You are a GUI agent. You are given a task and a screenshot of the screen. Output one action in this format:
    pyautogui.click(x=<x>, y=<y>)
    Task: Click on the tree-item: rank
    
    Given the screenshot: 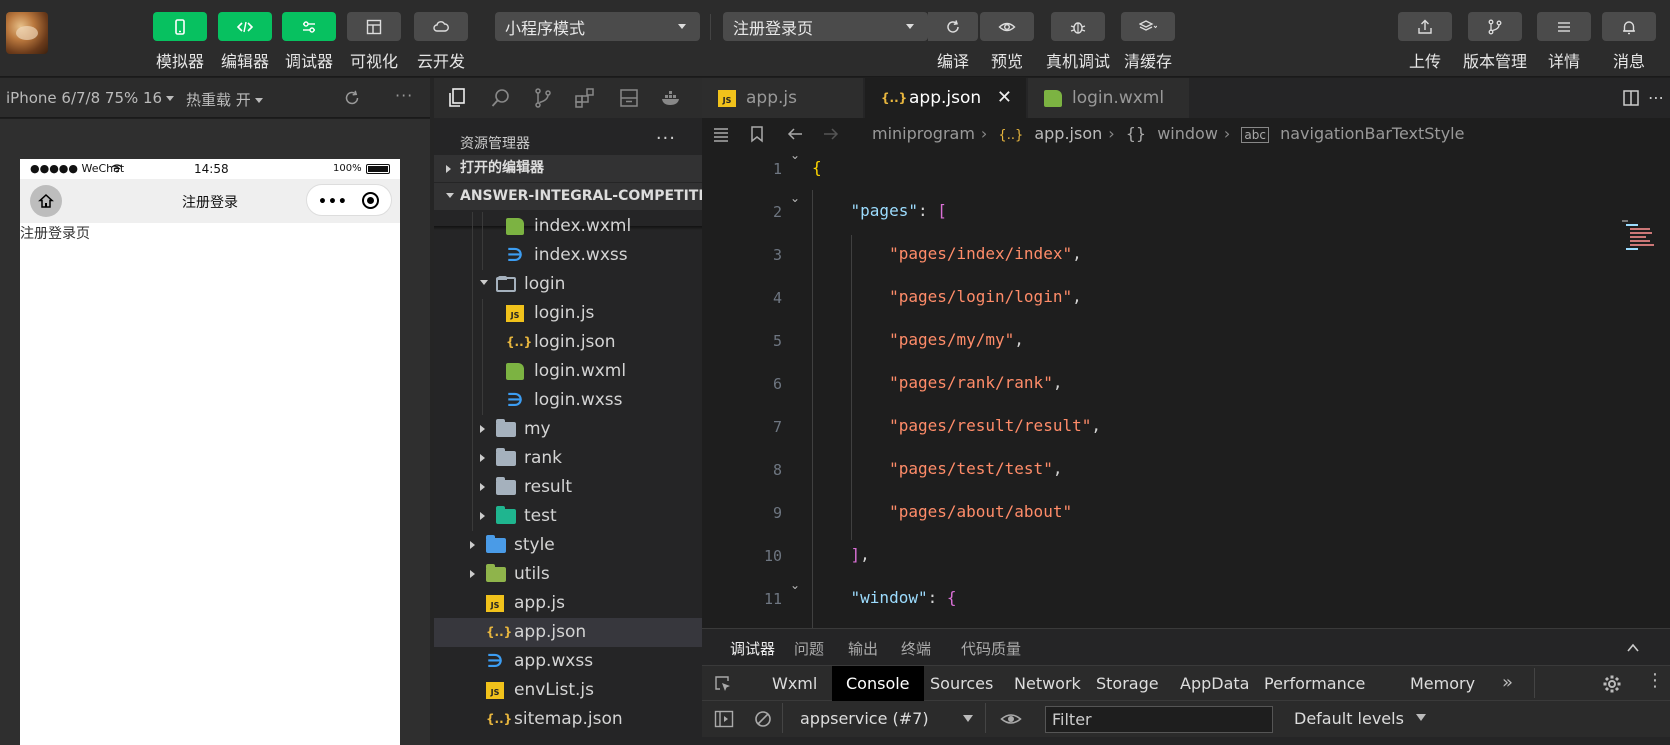 What is the action you would take?
    pyautogui.click(x=568, y=458)
    